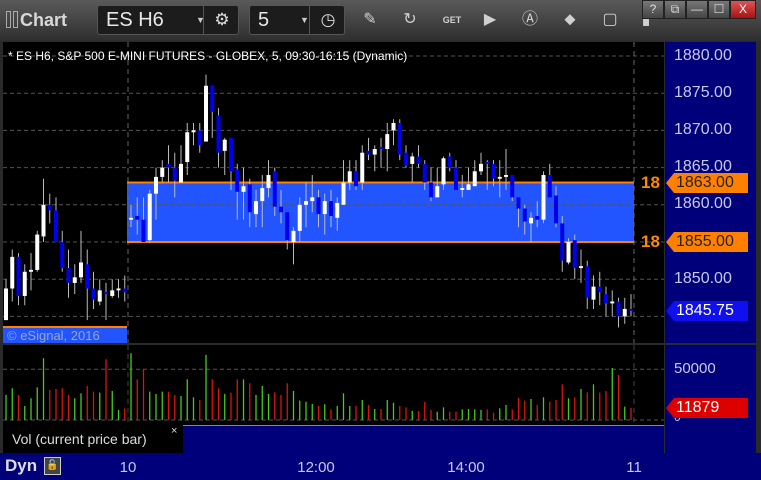 Image resolution: width=761 pixels, height=480 pixels. I want to click on price-tick-label: 1875.00, so click(703, 92).